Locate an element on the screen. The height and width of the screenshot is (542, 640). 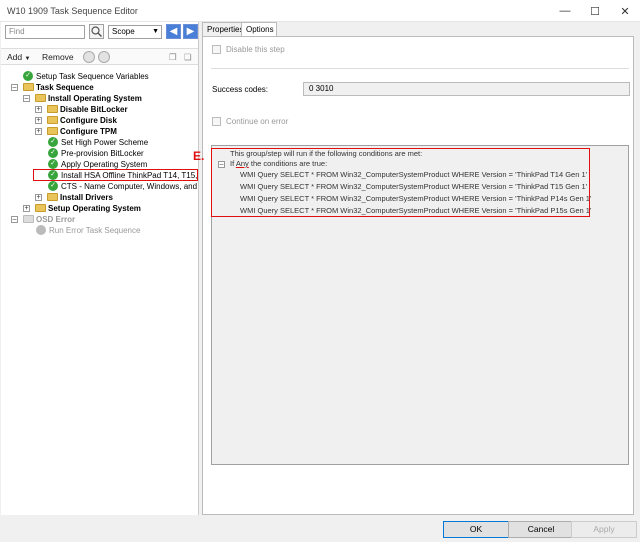
scope-select: Scope ▼ is located at coordinates (135, 32).